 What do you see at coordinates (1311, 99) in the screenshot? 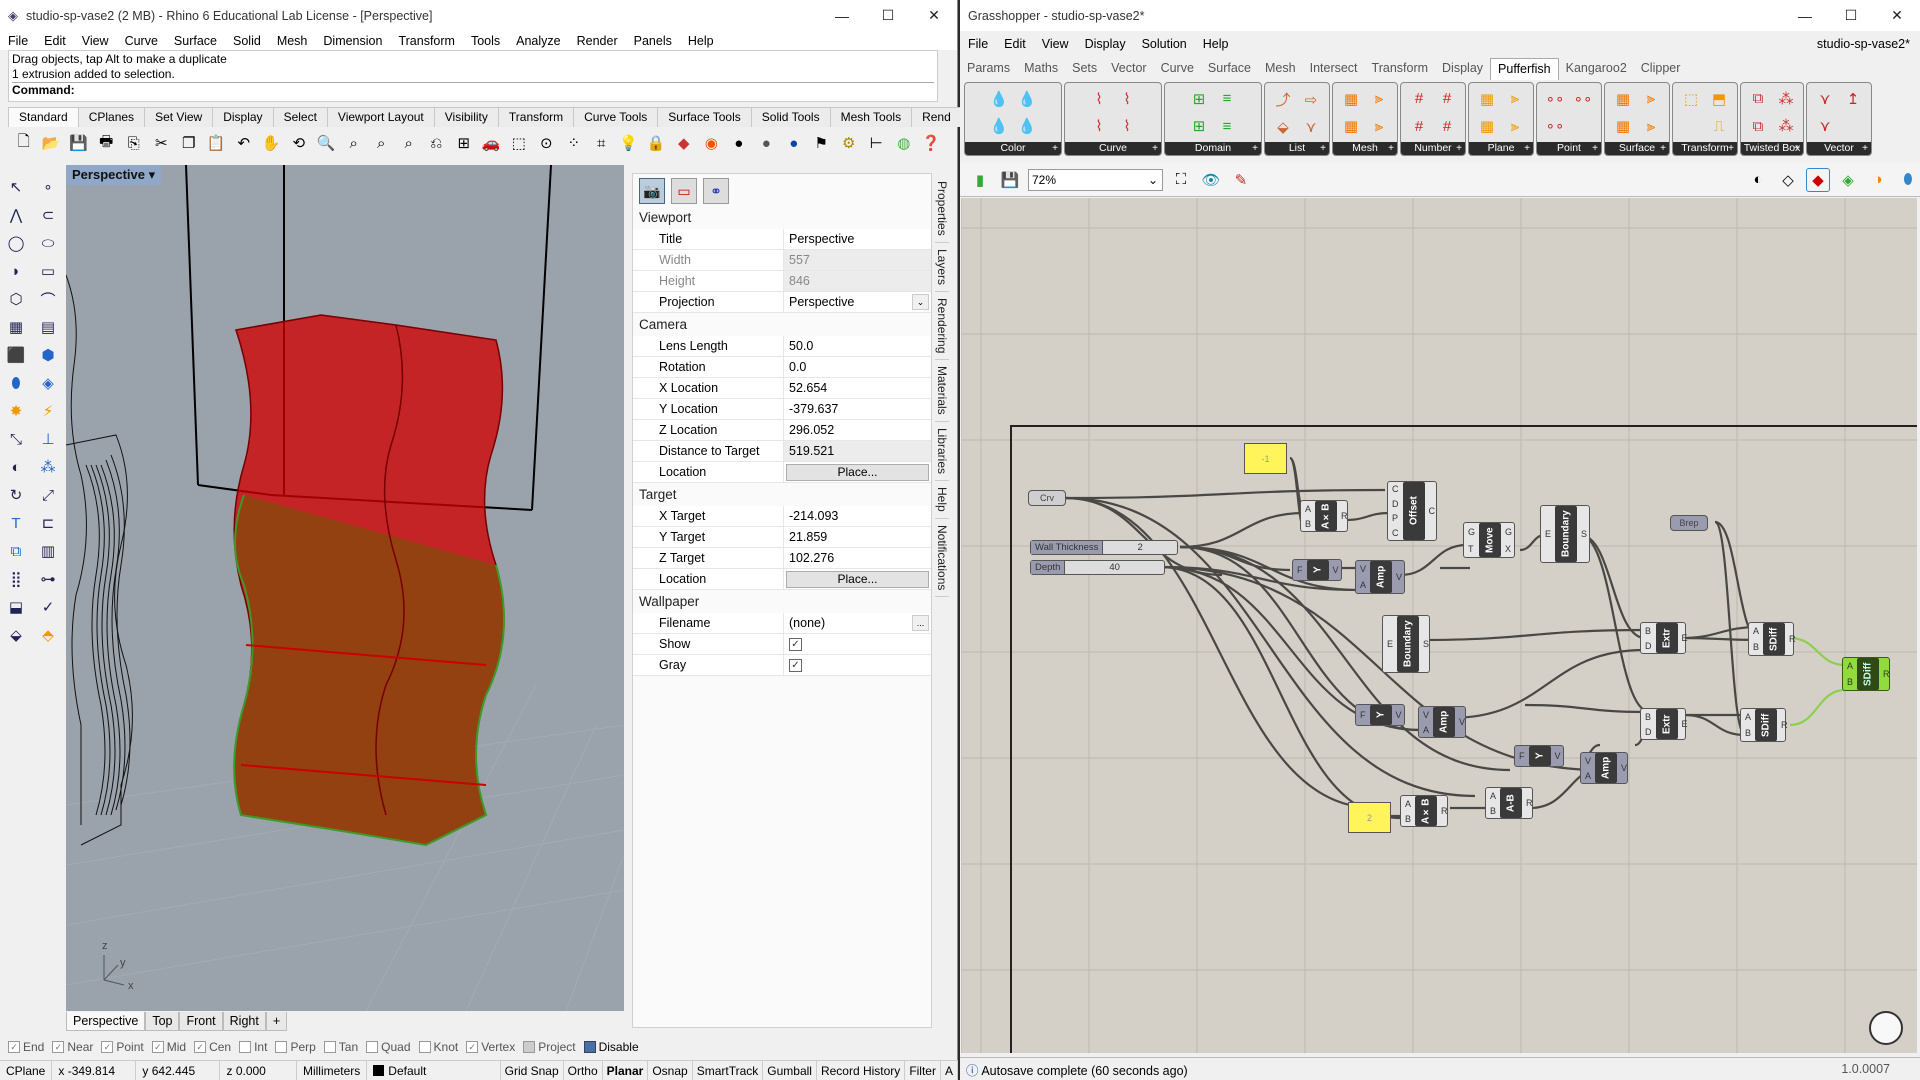
I see `list-component-icon: ⇨` at bounding box center [1311, 99].